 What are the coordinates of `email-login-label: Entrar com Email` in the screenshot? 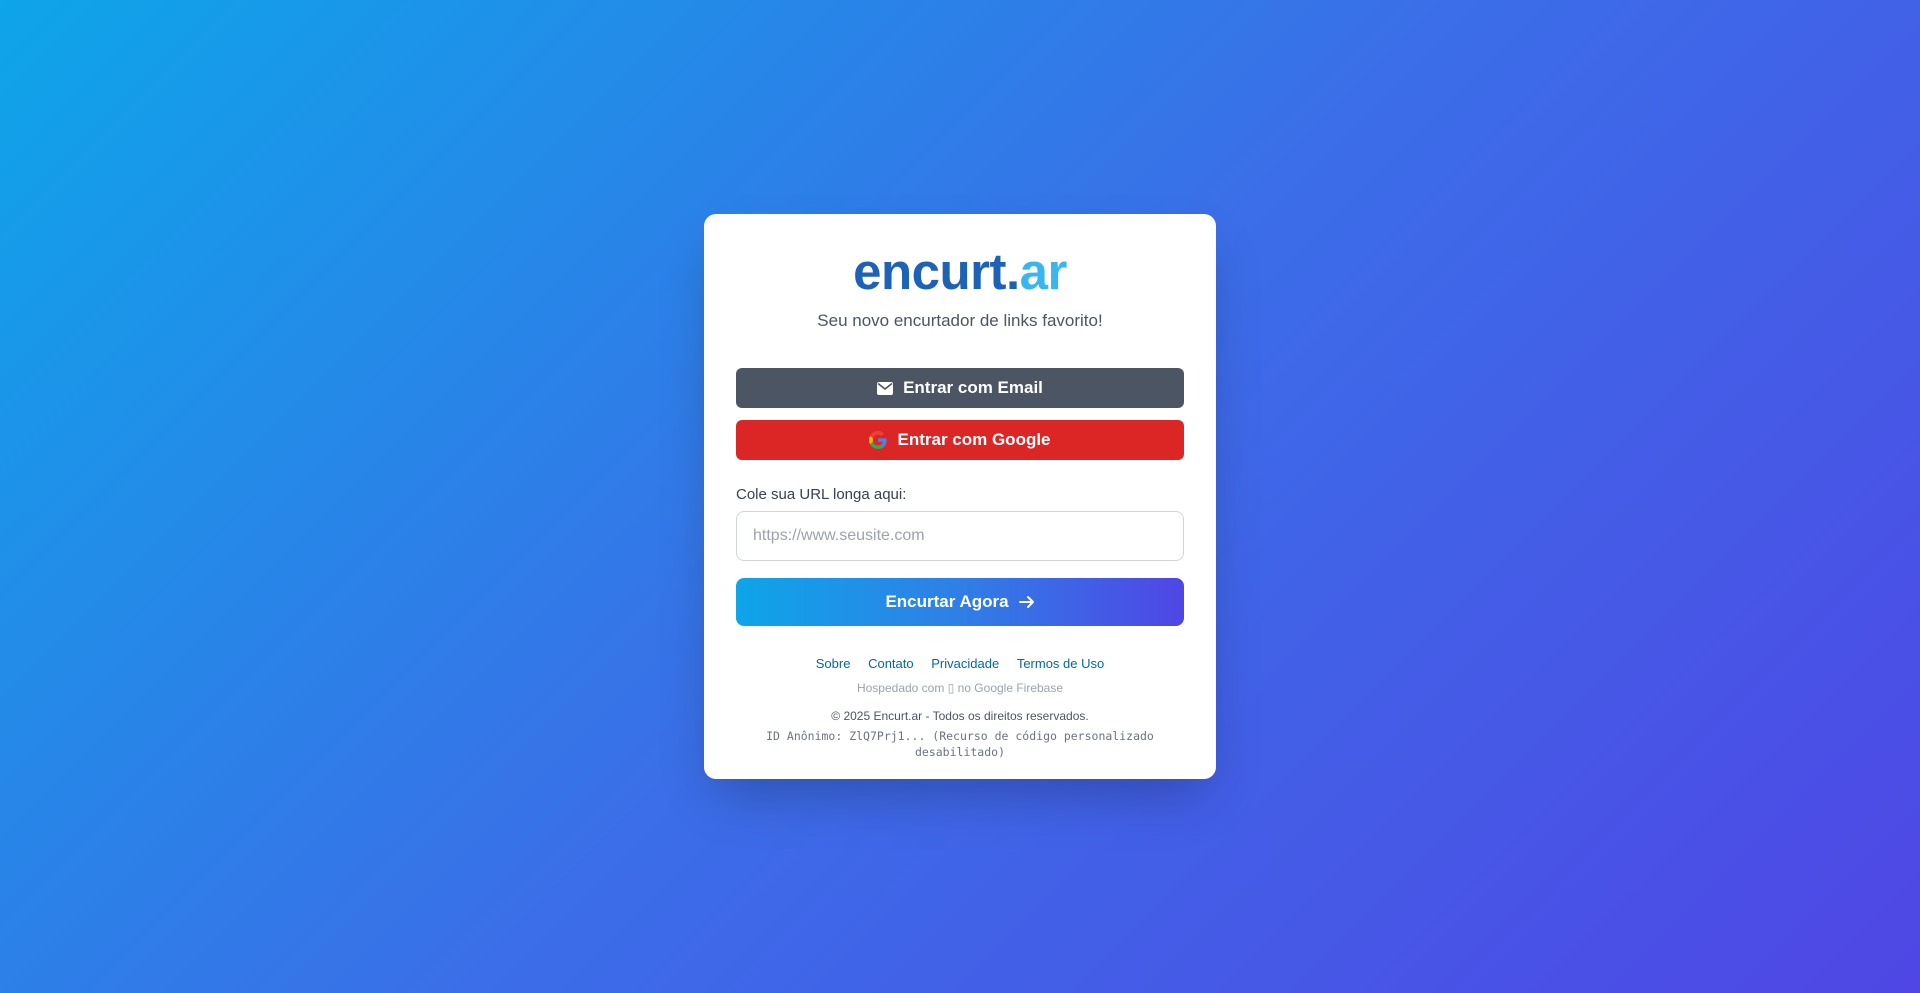 It's located at (973, 387).